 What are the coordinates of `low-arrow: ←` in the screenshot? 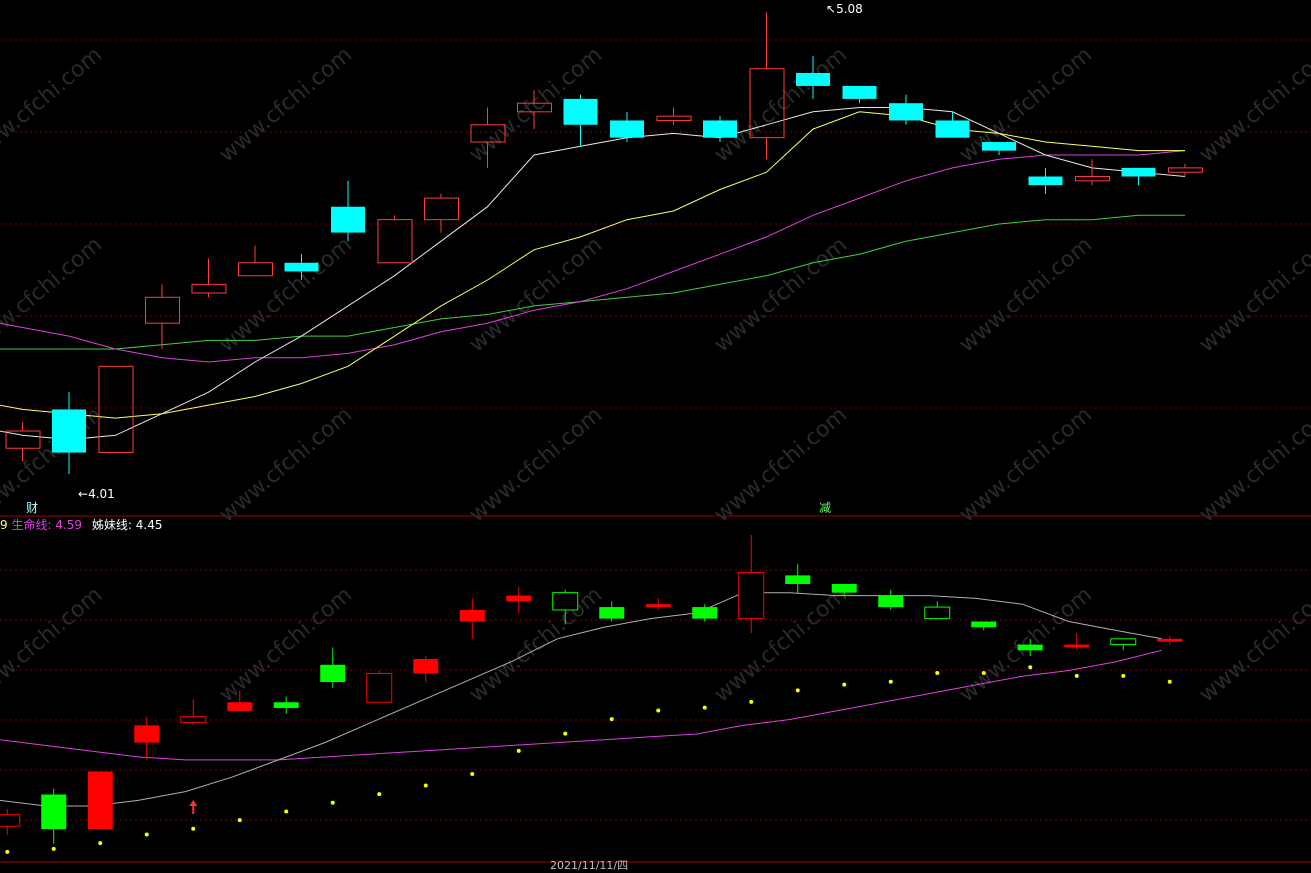 It's located at (83, 494).